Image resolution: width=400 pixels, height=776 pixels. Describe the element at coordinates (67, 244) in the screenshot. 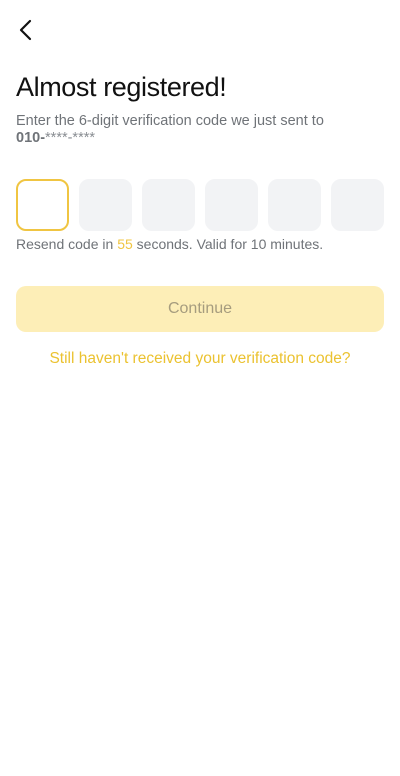

I see `resend-text-before: Resend code in` at that location.